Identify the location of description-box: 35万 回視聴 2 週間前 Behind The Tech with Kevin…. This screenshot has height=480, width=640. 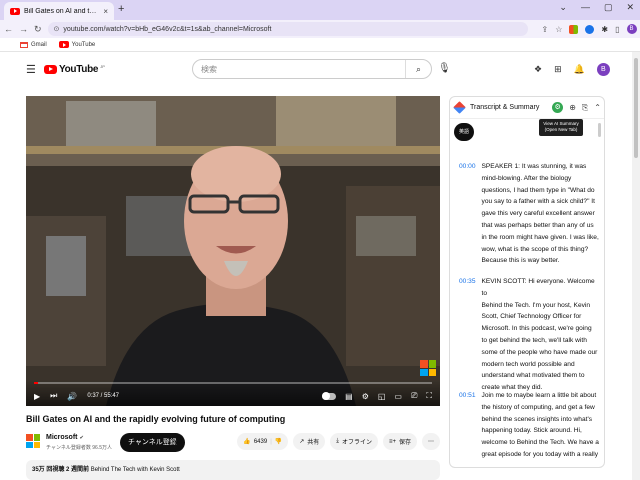
(233, 470).